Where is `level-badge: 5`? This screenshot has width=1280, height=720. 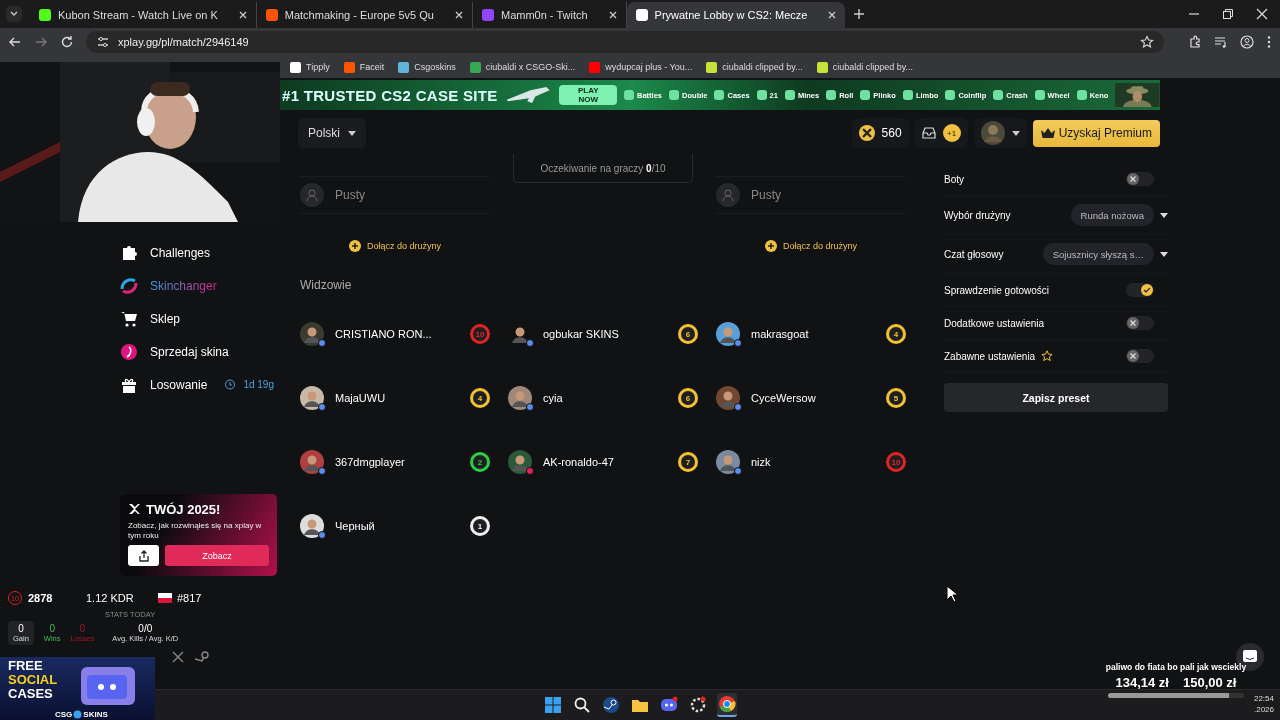 level-badge: 5 is located at coordinates (896, 398).